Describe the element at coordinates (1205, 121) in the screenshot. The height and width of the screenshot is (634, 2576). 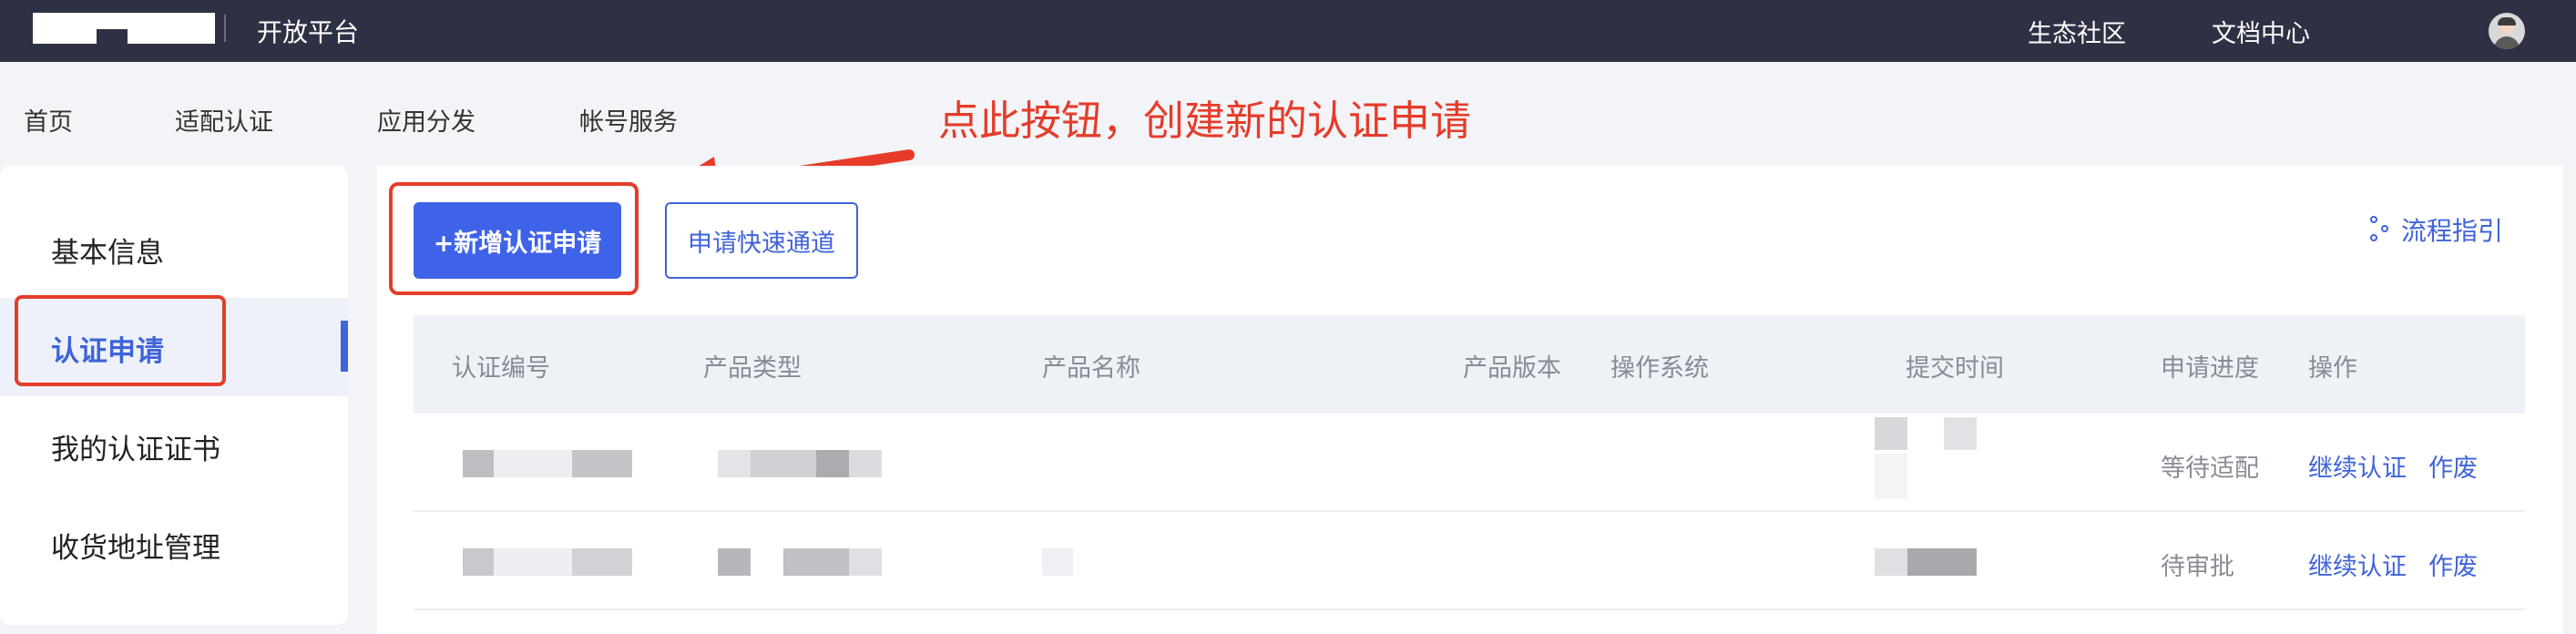
I see `annotation-text: 点此按钮，创建新的认证申请` at that location.